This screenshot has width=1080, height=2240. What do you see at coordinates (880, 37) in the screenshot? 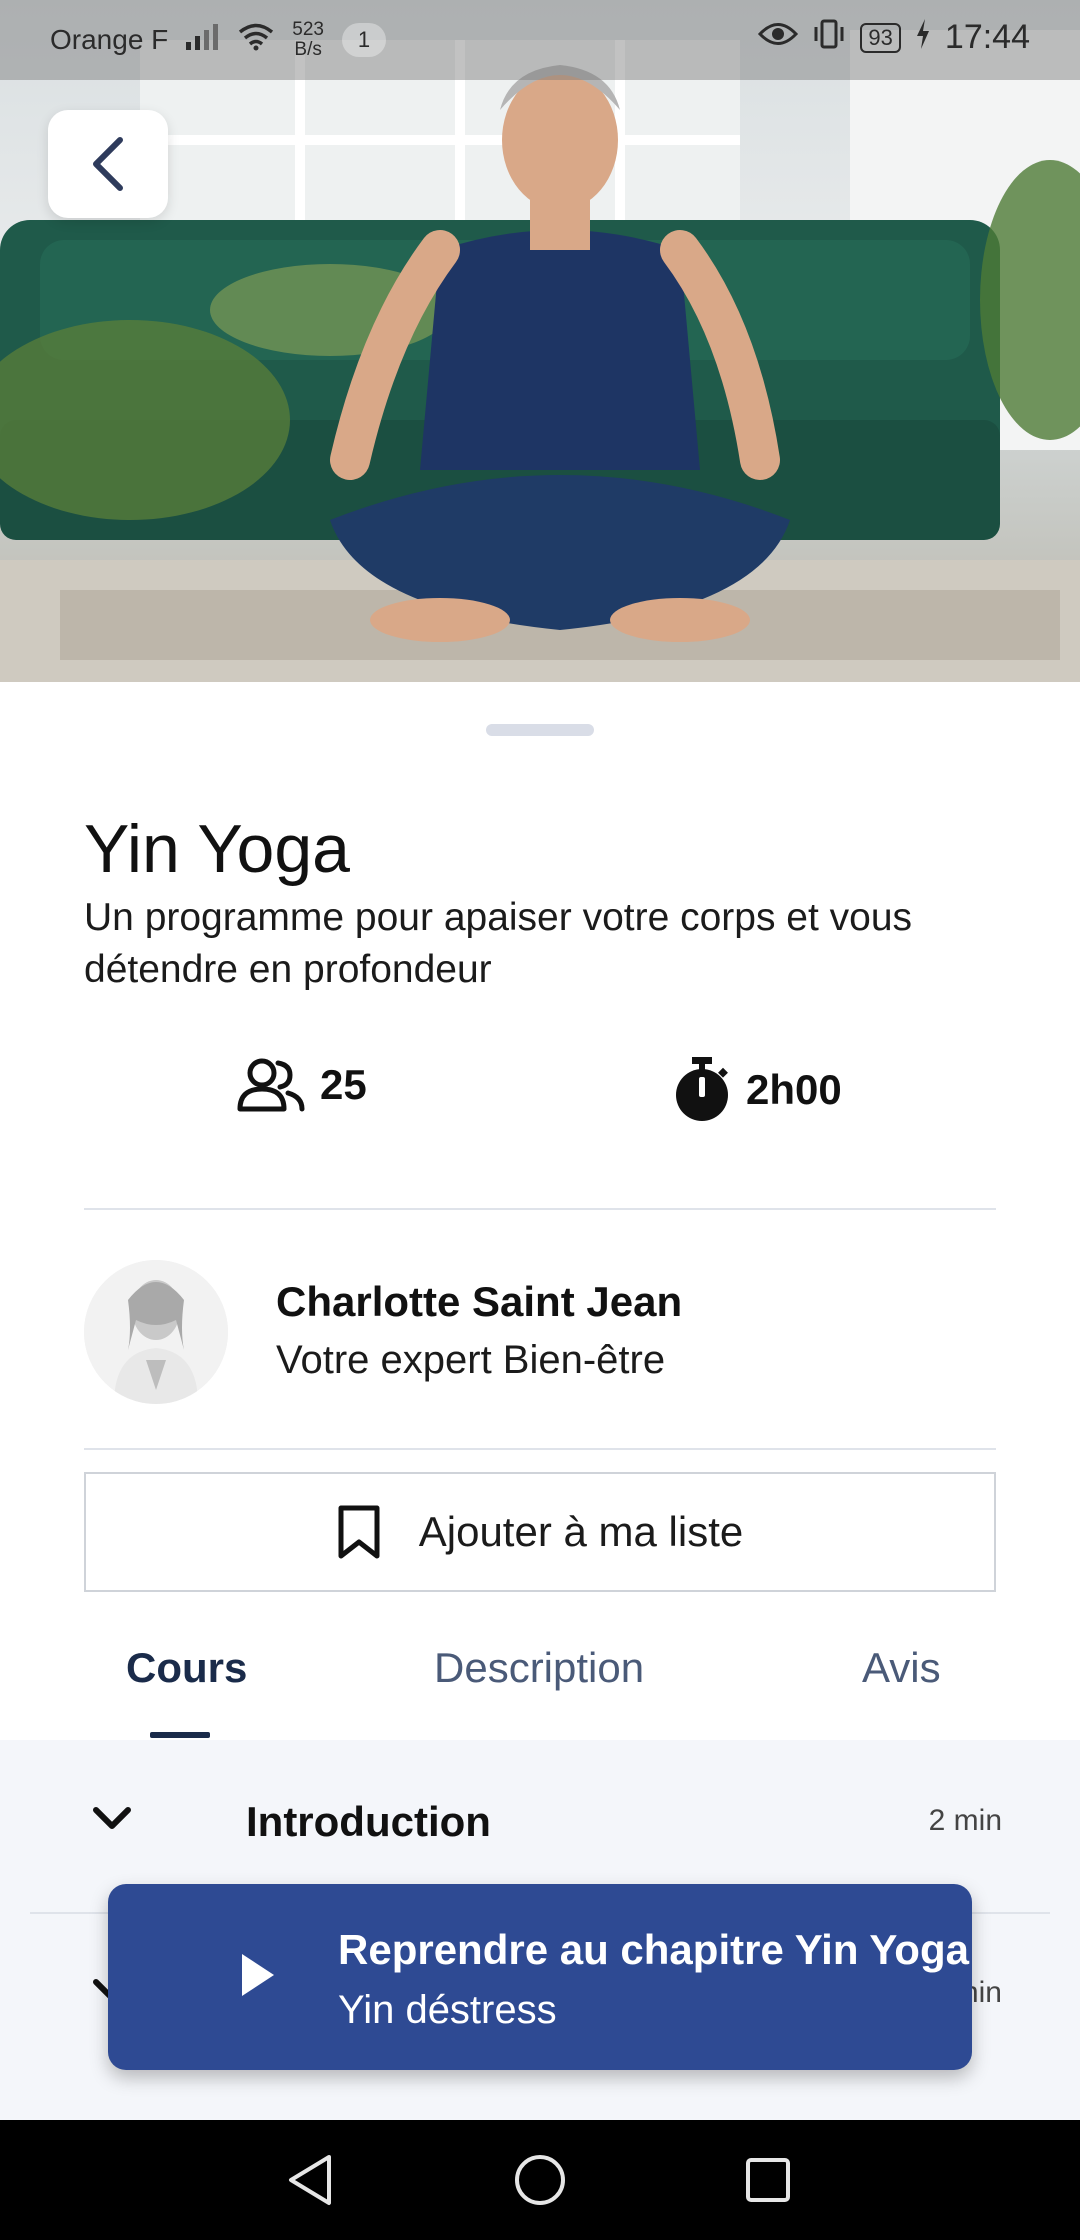
I see `battery-indicator: 93` at bounding box center [880, 37].